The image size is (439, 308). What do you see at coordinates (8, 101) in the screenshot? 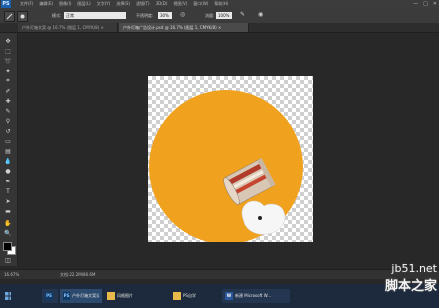
I see `healing-brush-tool-icon: ✚` at bounding box center [8, 101].